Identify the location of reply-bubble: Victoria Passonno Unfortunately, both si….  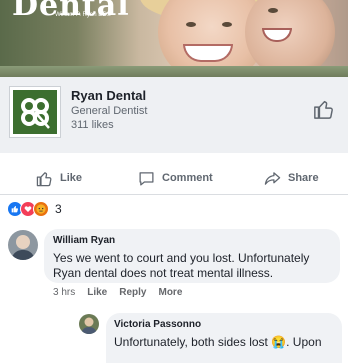
(224, 338).